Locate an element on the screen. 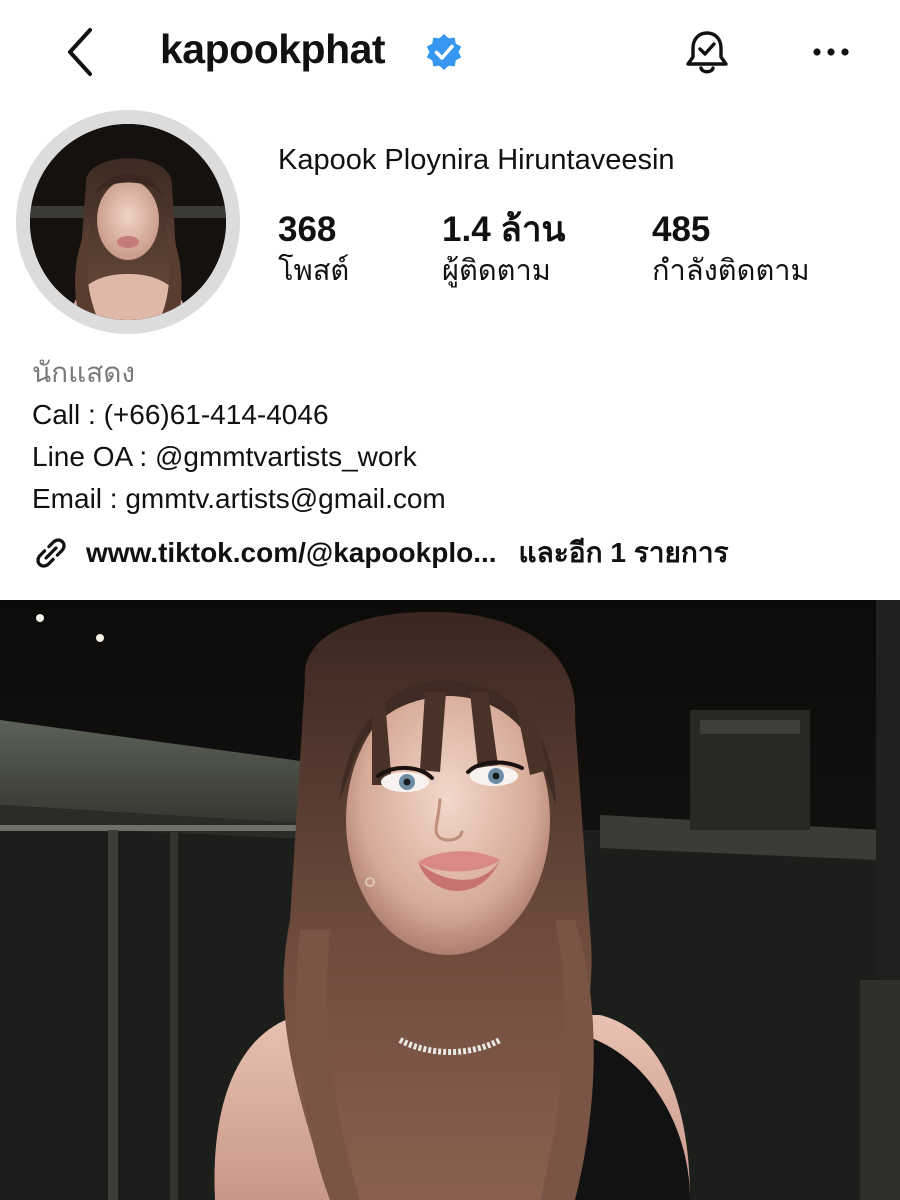 This screenshot has width=900, height=1200. notifications-button is located at coordinates (707, 53).